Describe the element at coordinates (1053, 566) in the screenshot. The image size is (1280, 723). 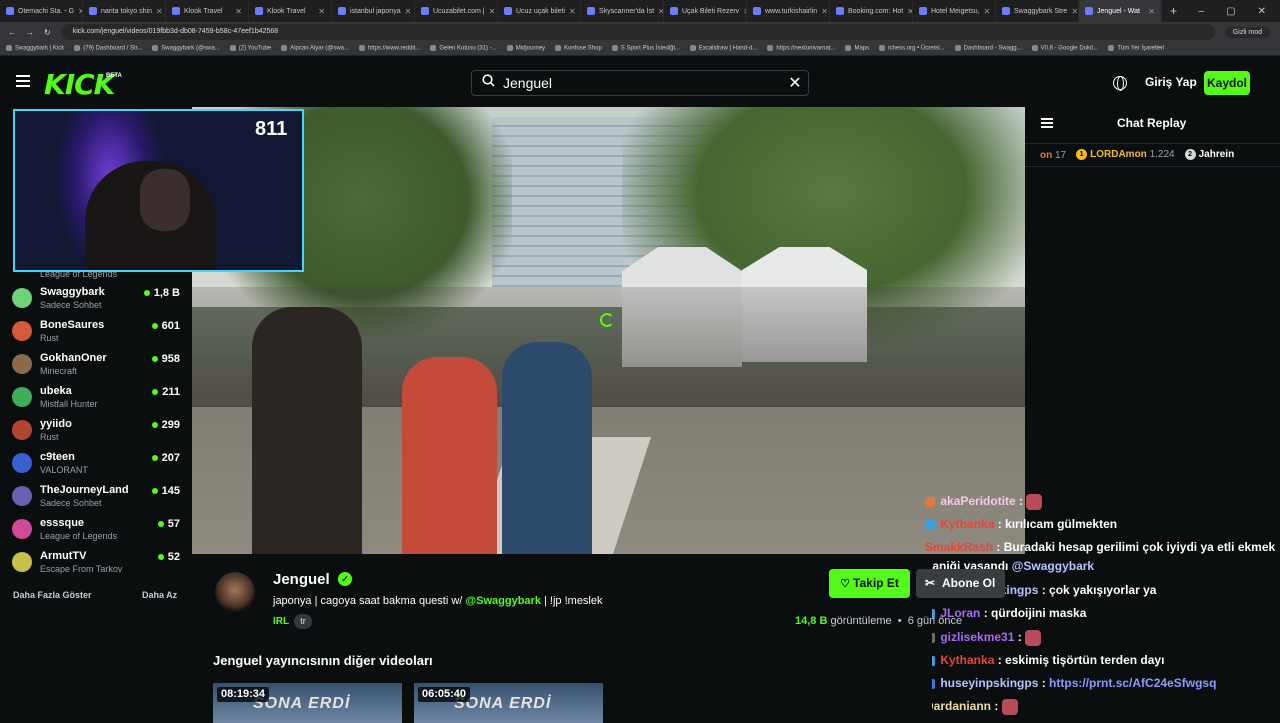
I see `chat-mention: @Swaggybark` at that location.